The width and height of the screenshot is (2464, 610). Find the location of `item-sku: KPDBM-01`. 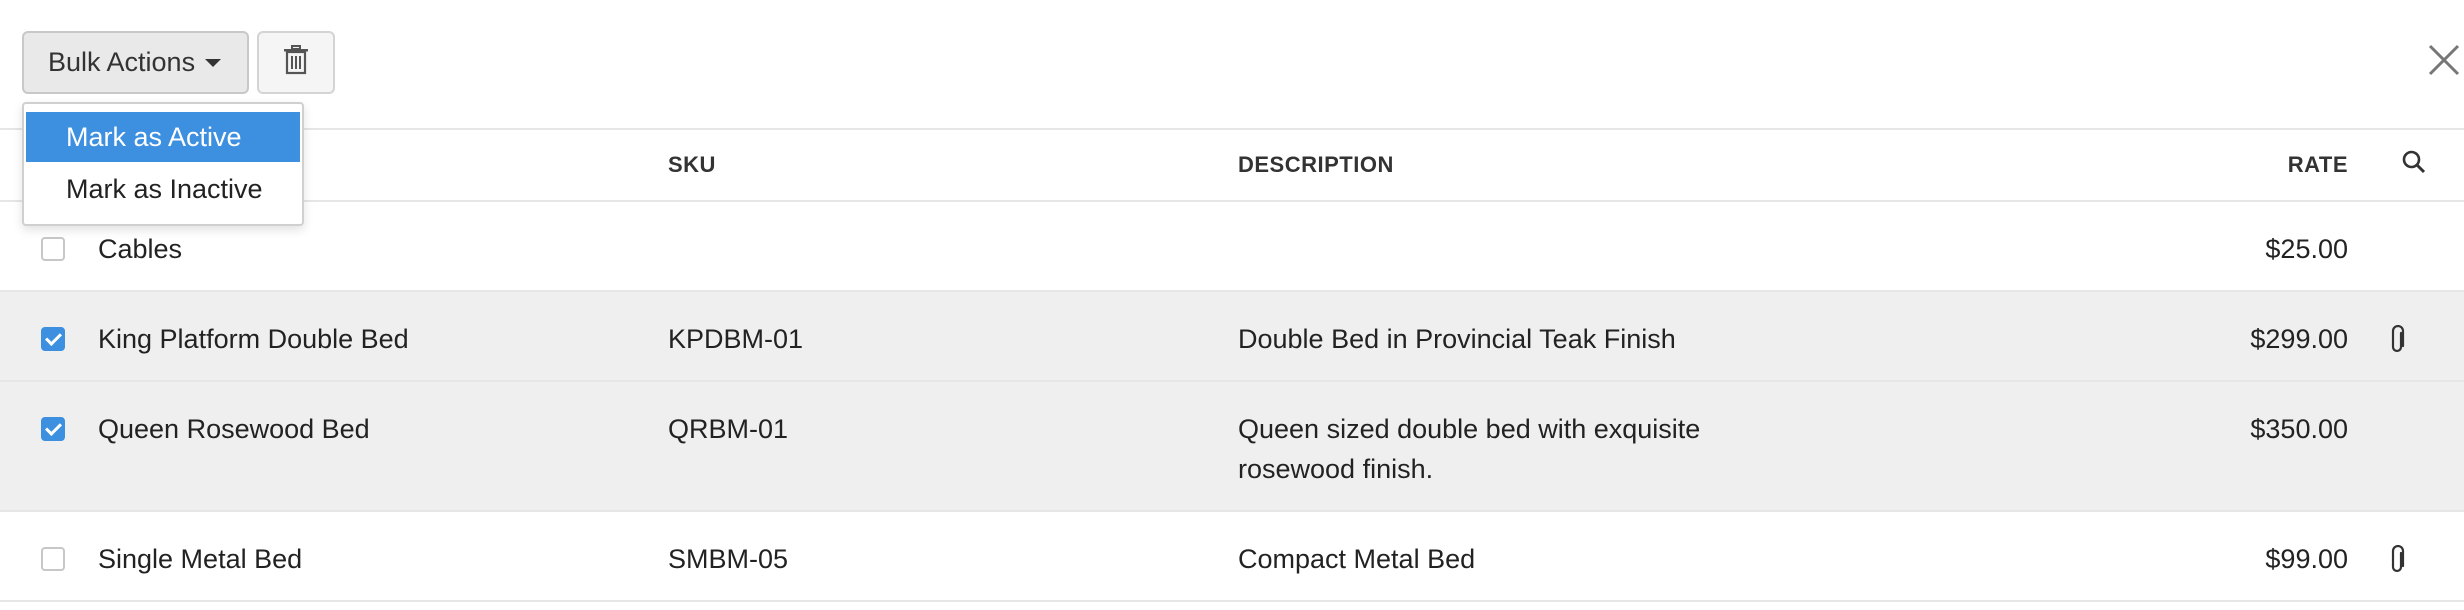

item-sku: KPDBM-01 is located at coordinates (736, 339).